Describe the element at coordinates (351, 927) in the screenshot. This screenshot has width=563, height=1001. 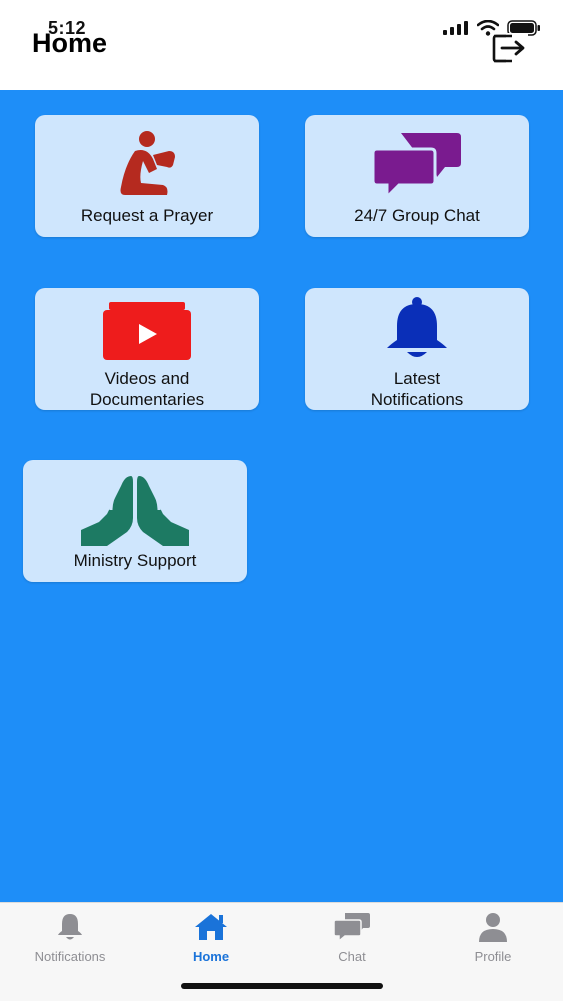
I see `chat-icon` at that location.